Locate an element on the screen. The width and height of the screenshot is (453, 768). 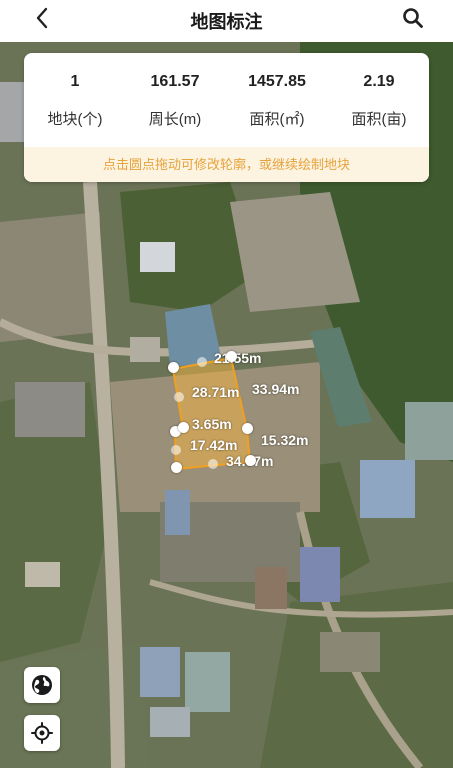
top-bar: 地图标注 is located at coordinates (226, 21).